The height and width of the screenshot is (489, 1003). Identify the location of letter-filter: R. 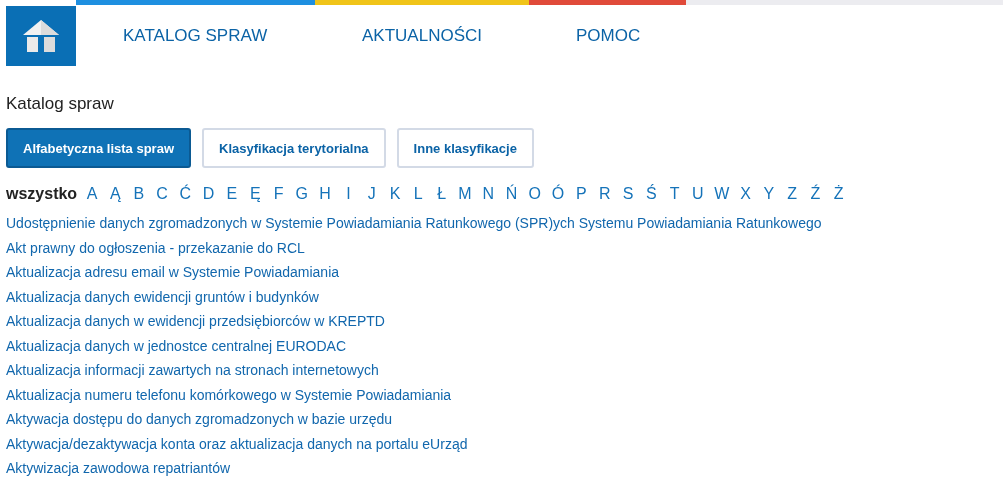
(604, 194).